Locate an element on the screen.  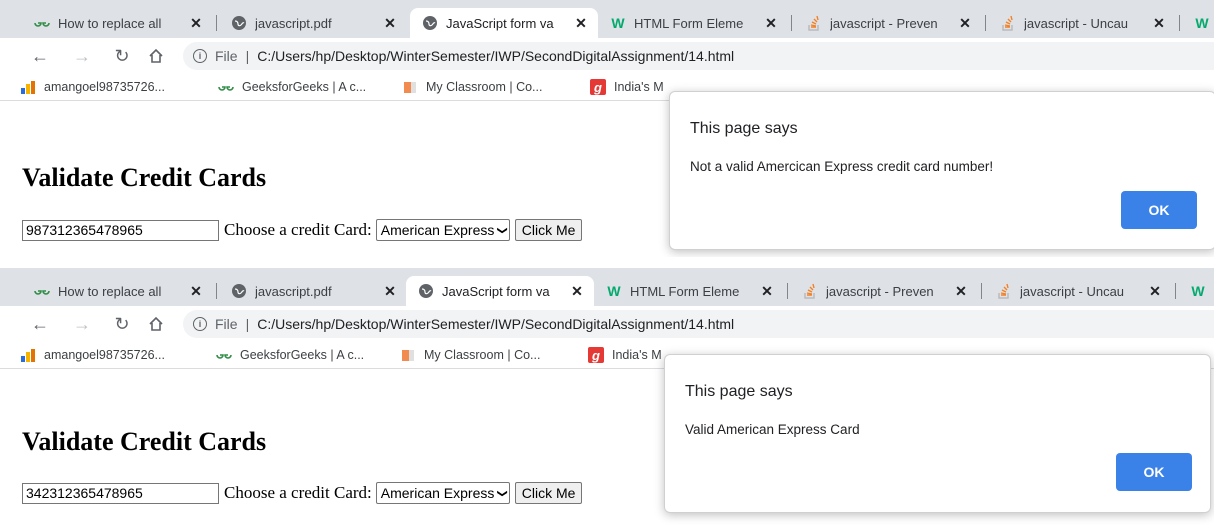
g-icon: g is located at coordinates (596, 355).